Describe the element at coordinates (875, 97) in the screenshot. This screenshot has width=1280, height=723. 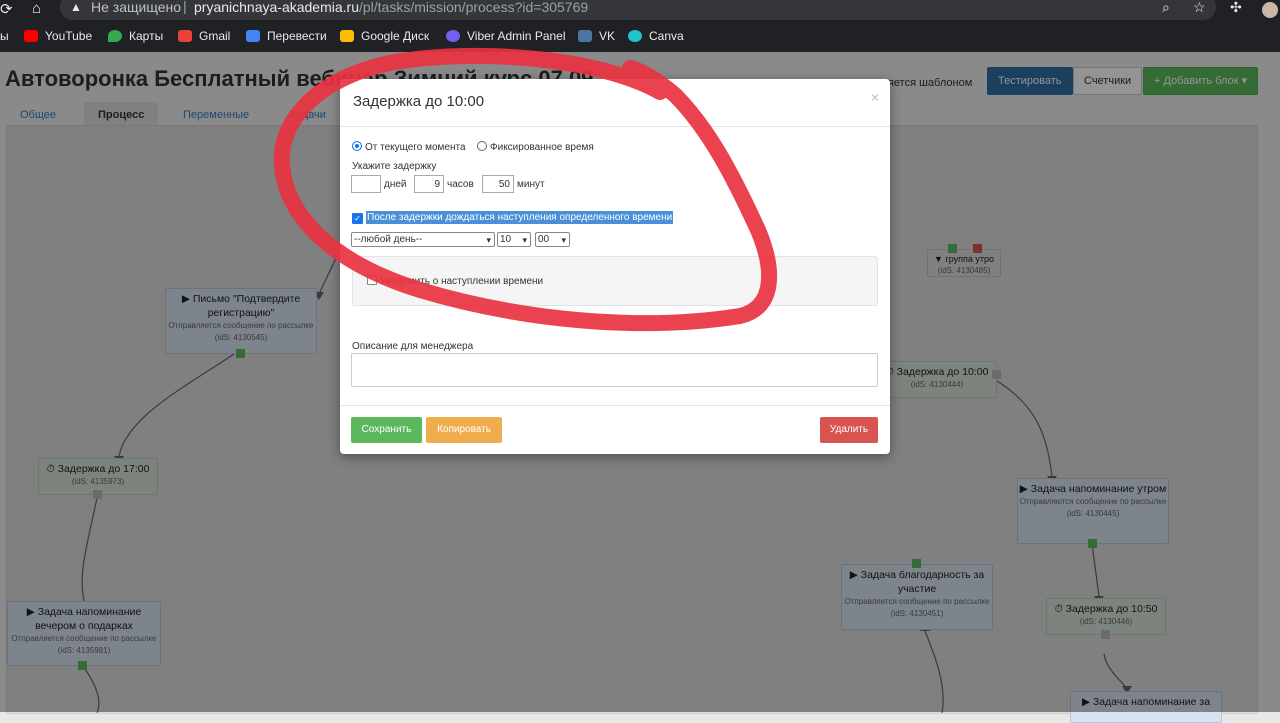
I see `close-icon: ×` at that location.